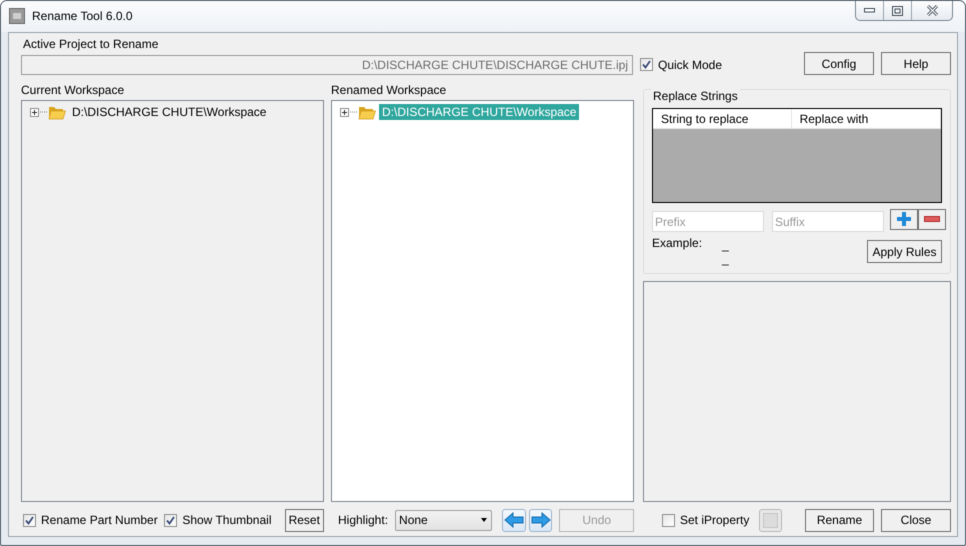 The image size is (966, 546). I want to click on close-dialog-button: Close, so click(916, 520).